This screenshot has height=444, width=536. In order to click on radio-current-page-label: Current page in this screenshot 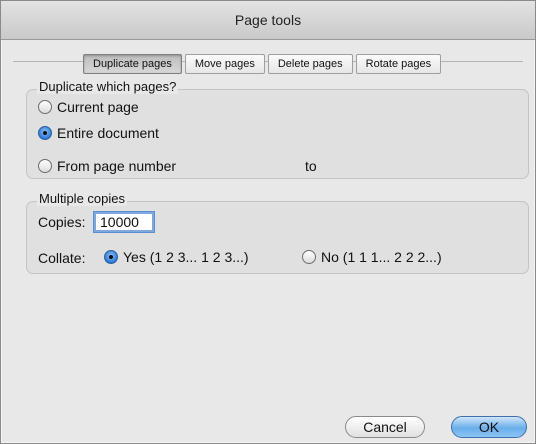, I will do `click(98, 107)`.